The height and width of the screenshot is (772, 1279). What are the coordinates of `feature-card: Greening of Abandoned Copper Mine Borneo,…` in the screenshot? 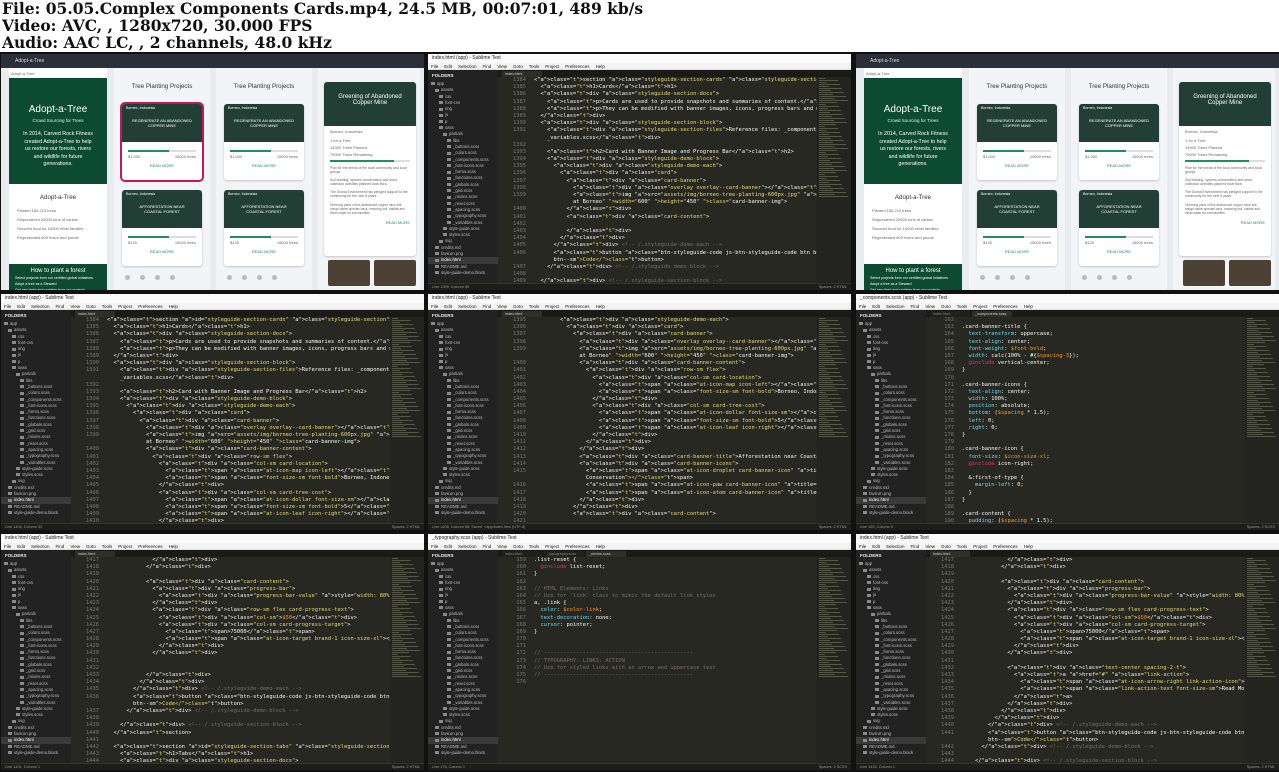 It's located at (370, 169).